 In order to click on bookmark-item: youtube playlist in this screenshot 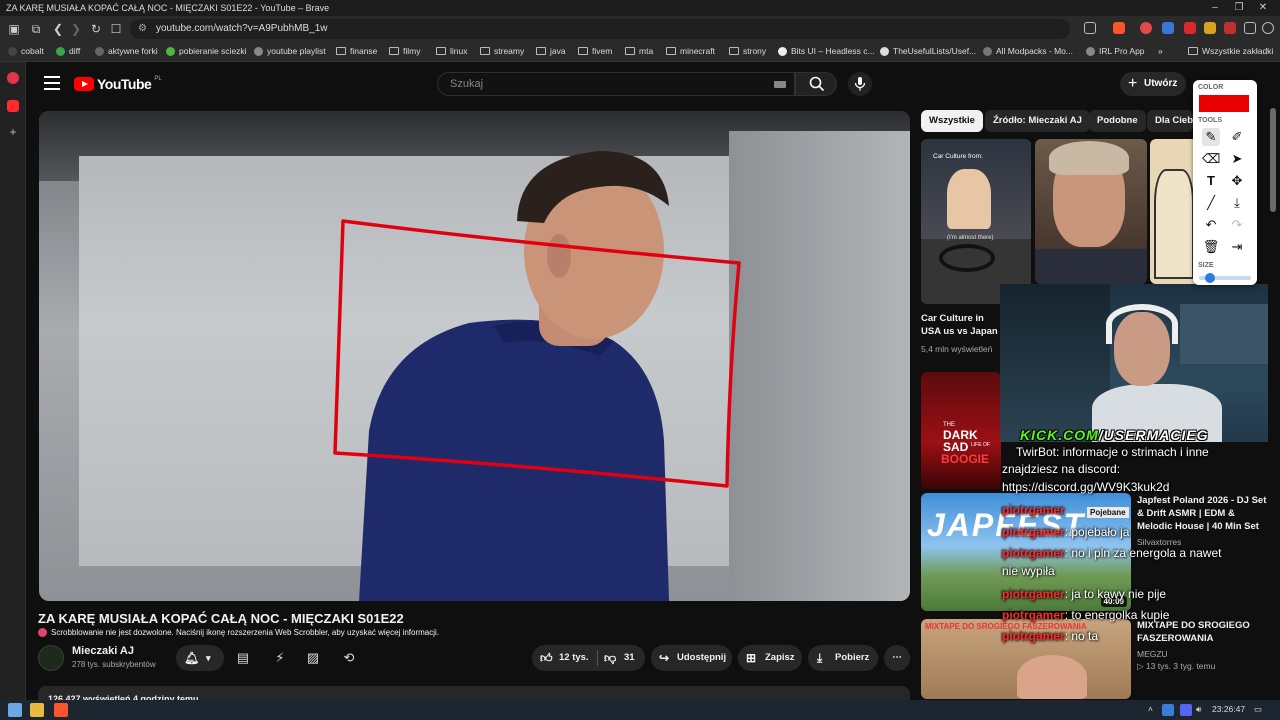, I will do `click(290, 51)`.